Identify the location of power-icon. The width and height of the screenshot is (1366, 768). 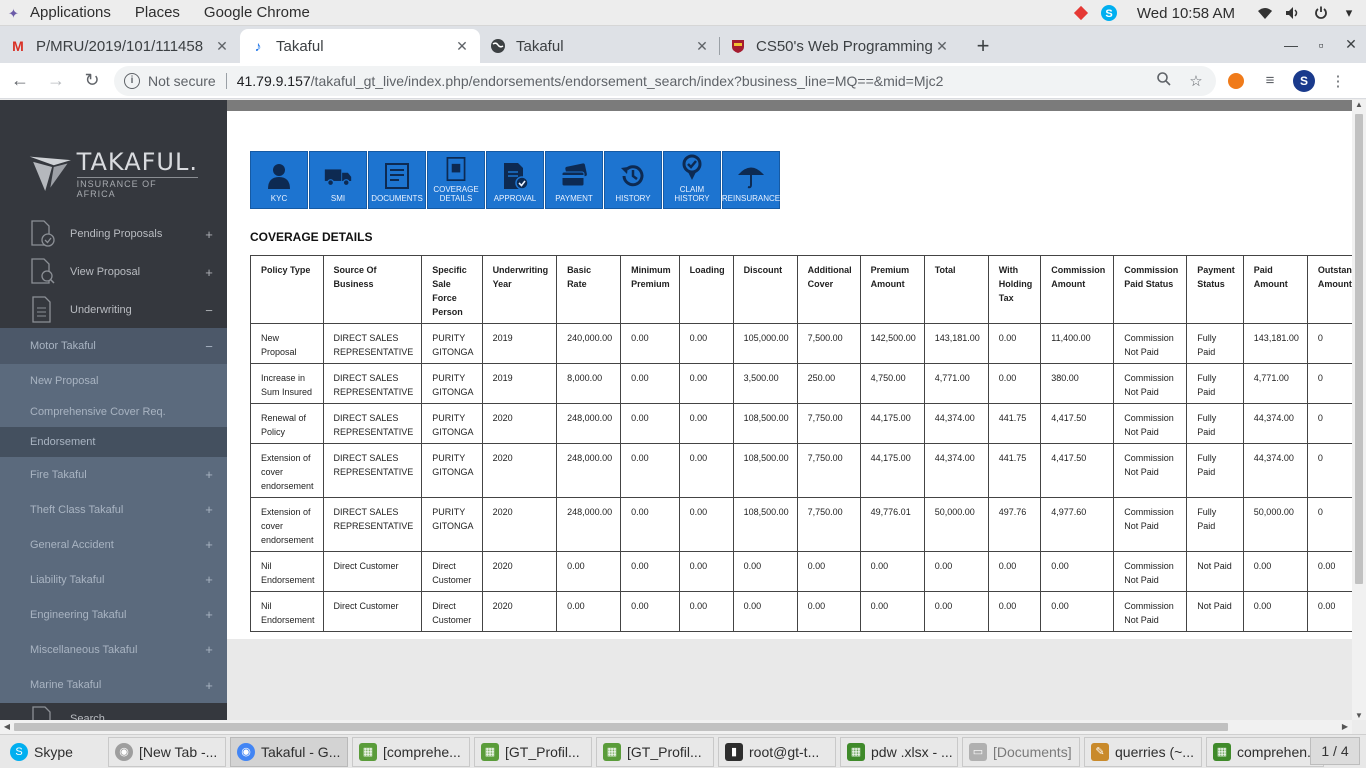
(1321, 13).